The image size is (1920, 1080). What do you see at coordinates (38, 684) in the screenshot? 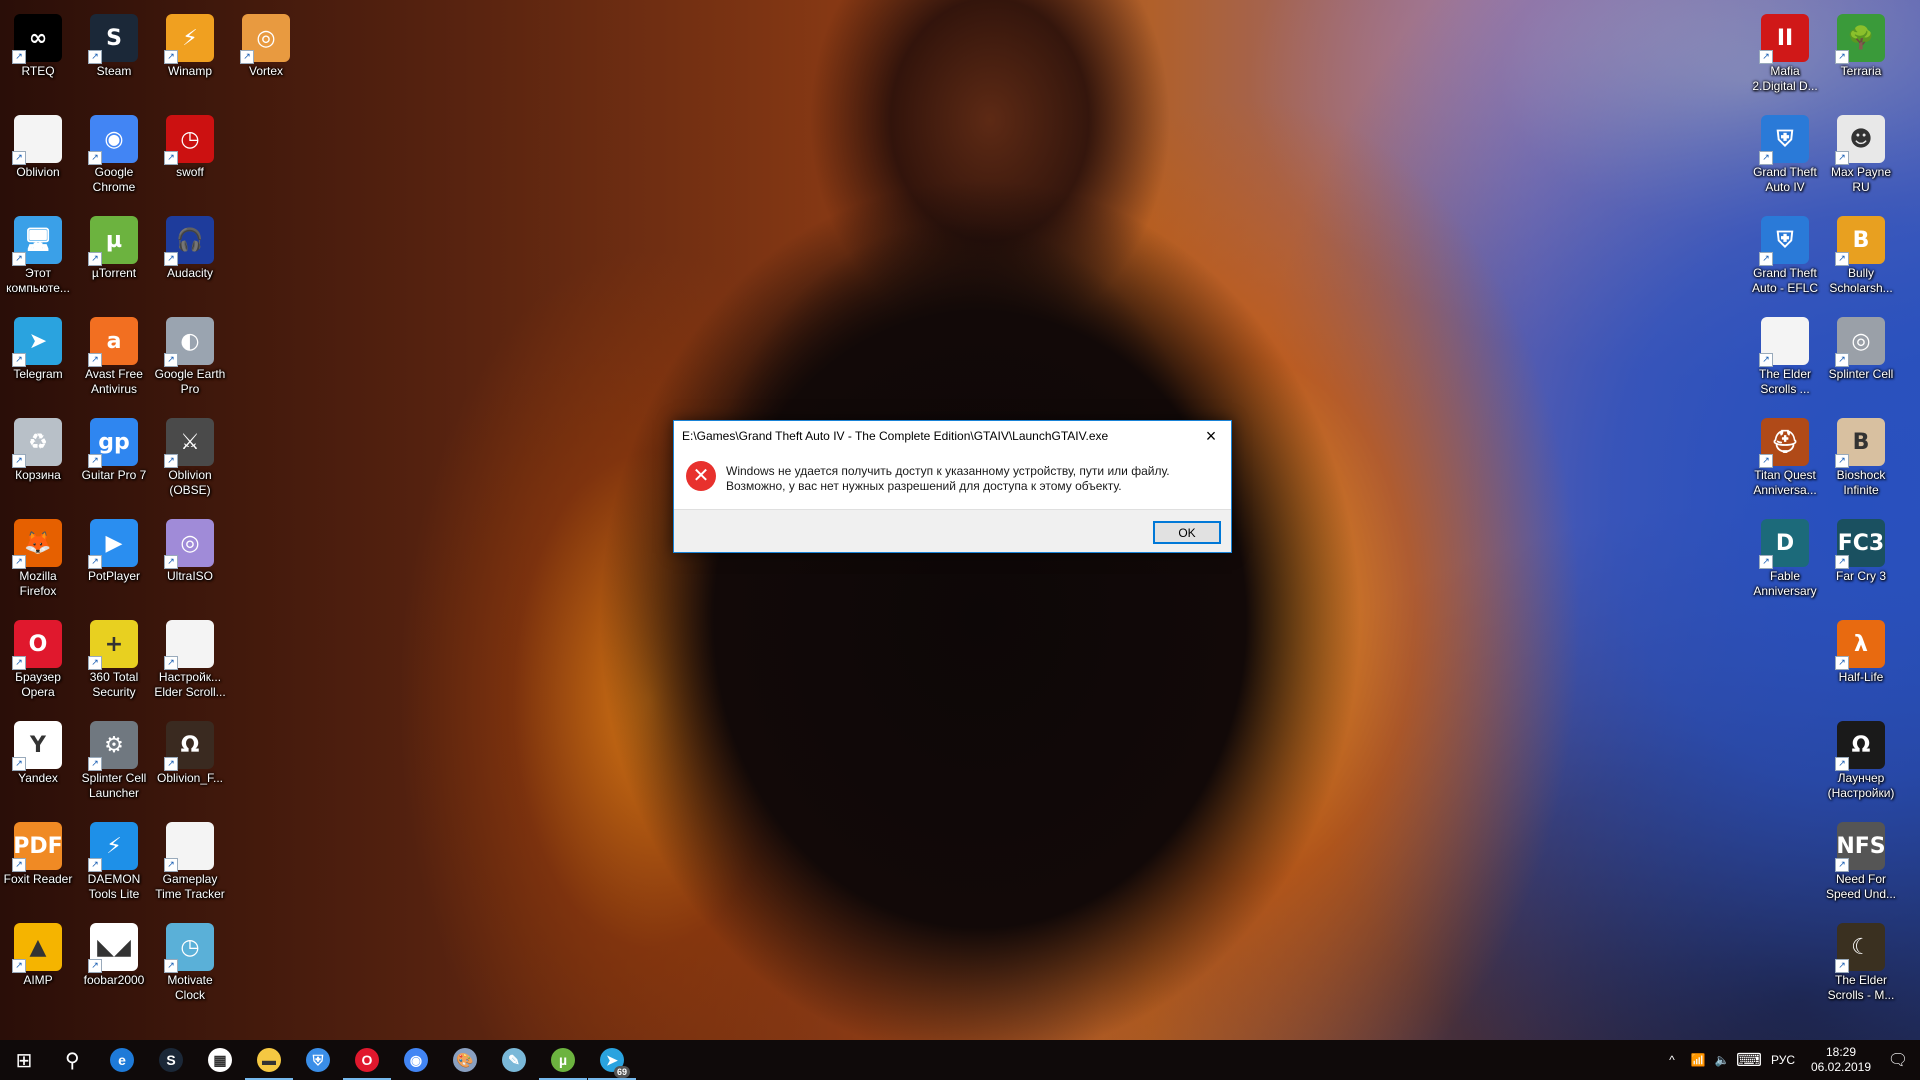
I see `desktop-icon-label: Браузер Opera` at bounding box center [38, 684].